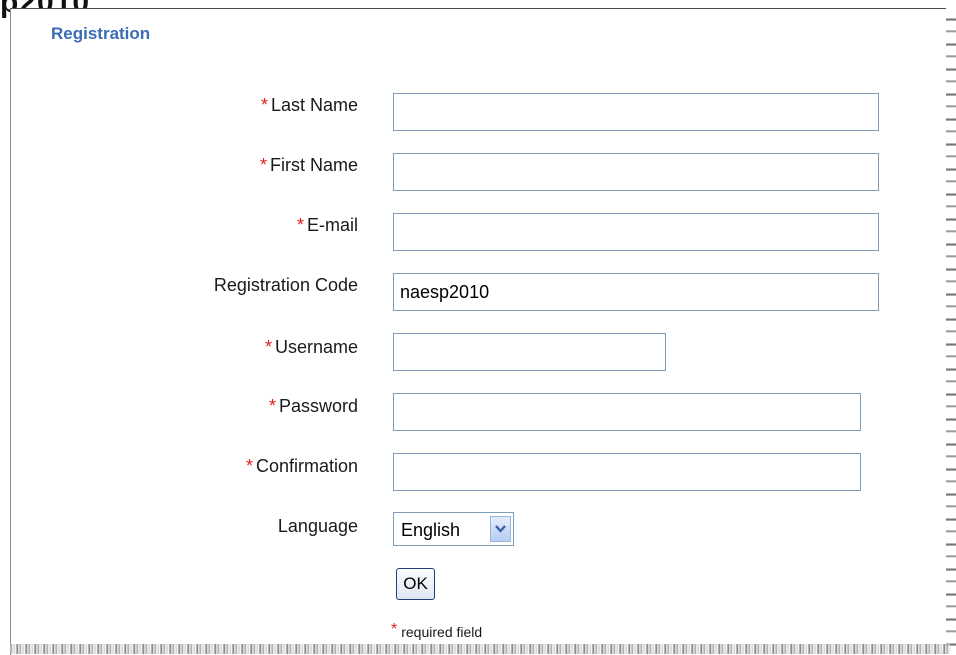 The image size is (956, 655). What do you see at coordinates (311, 347) in the screenshot?
I see `username-label: * Username` at bounding box center [311, 347].